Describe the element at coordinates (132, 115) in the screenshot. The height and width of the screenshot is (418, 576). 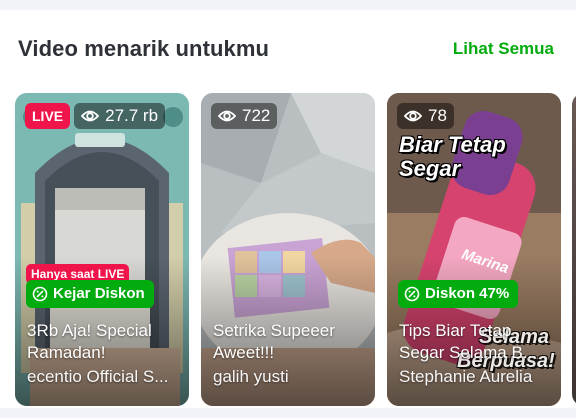
I see `view-count-value: 27.7 rb` at that location.